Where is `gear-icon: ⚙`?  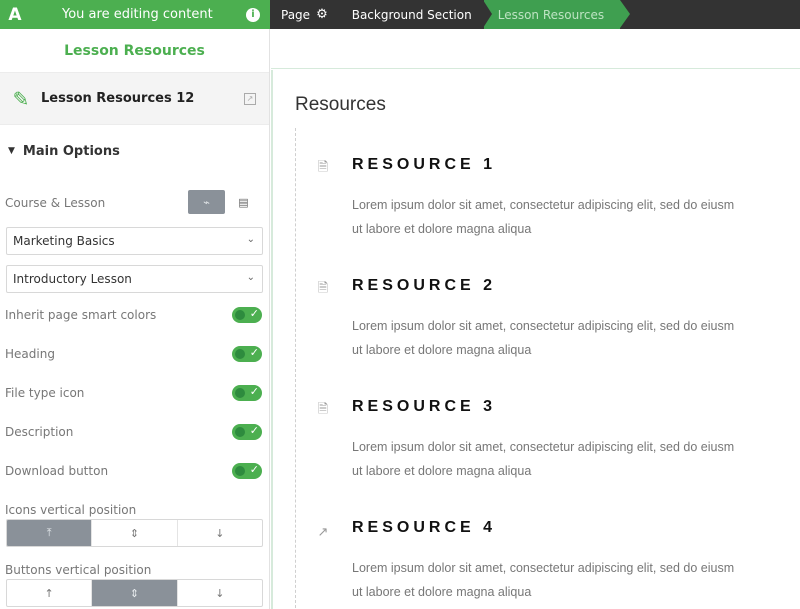 gear-icon: ⚙ is located at coordinates (322, 14).